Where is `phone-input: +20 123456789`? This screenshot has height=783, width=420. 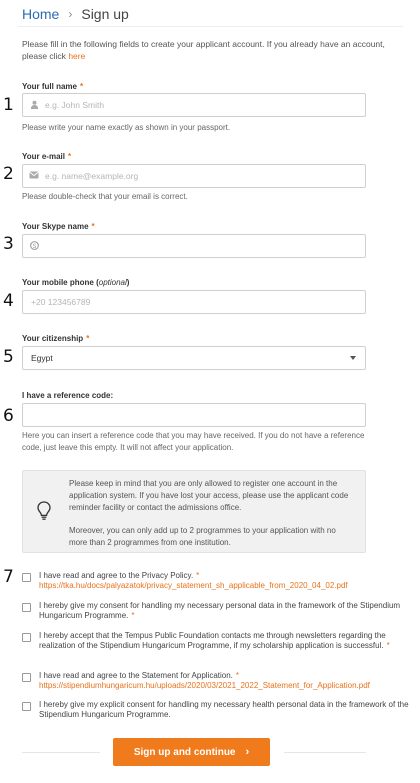 phone-input: +20 123456789 is located at coordinates (194, 302).